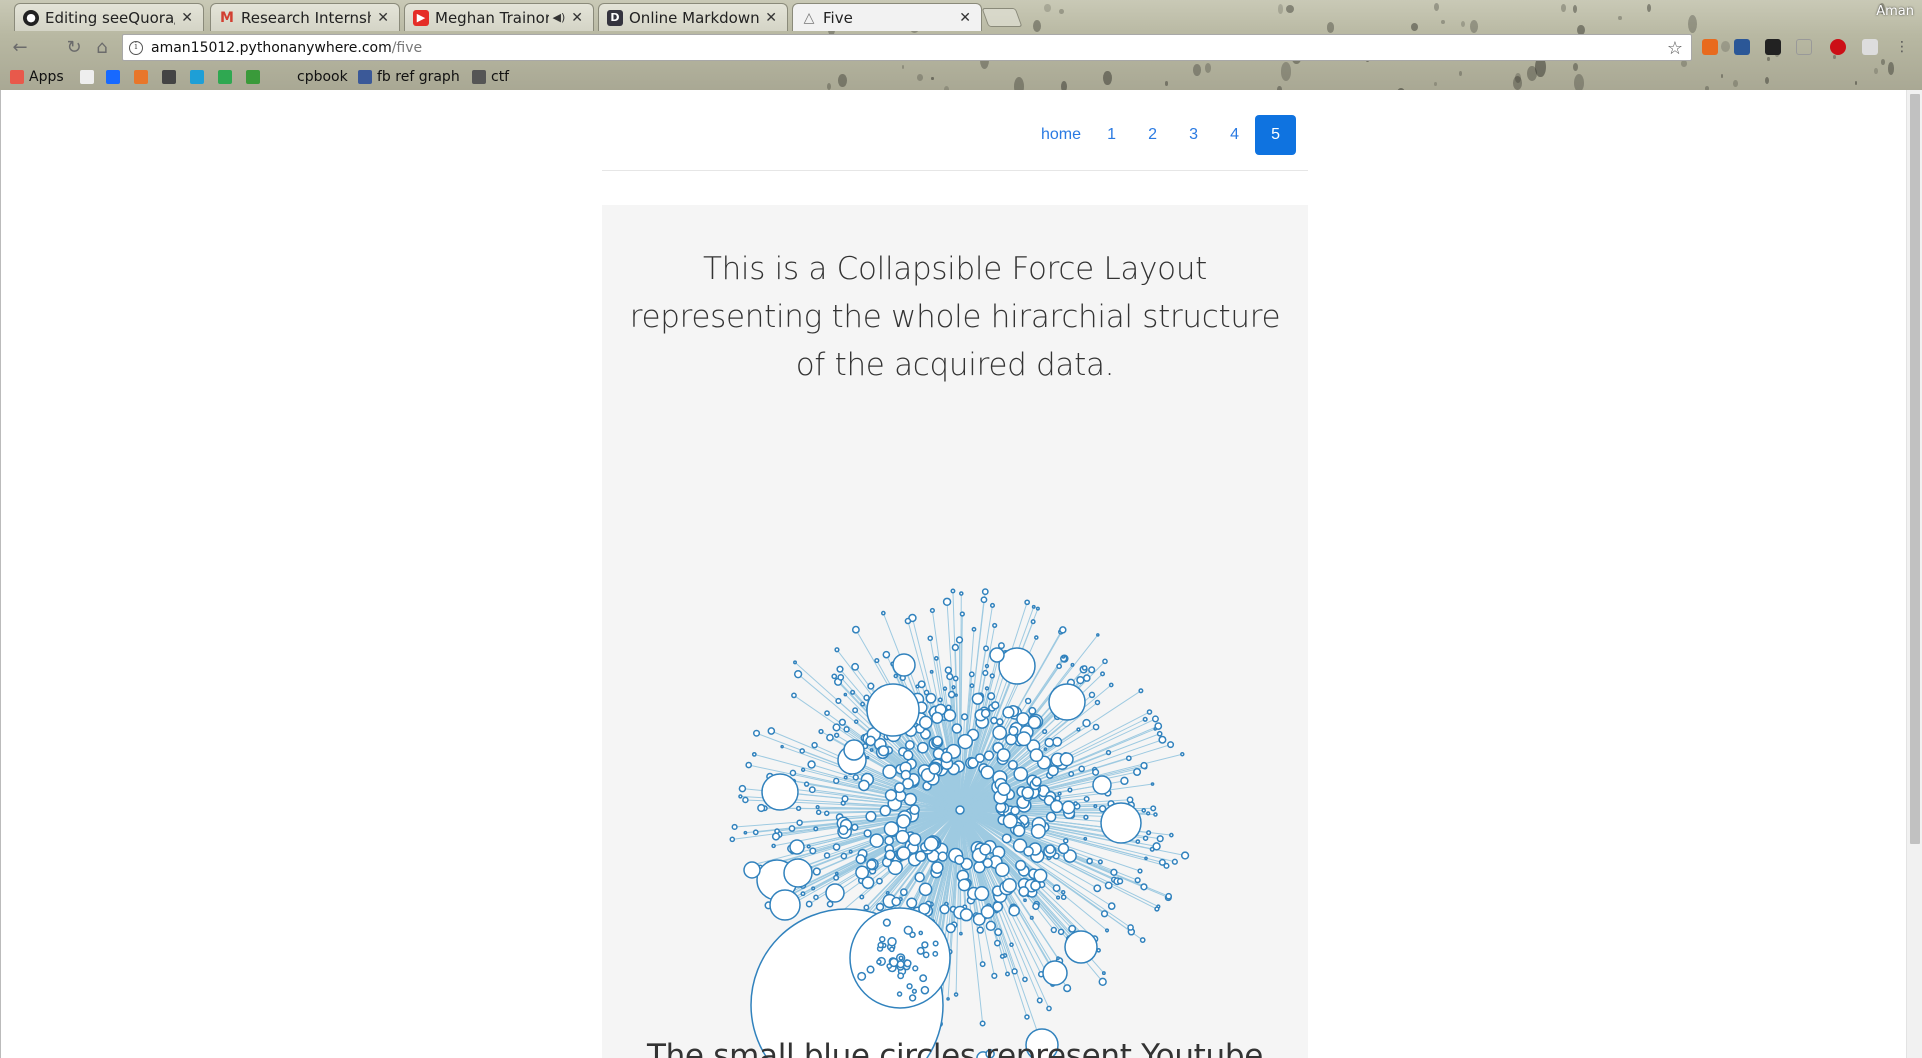  What do you see at coordinates (1111, 135) in the screenshot?
I see `nav-page-1-link: 1` at bounding box center [1111, 135].